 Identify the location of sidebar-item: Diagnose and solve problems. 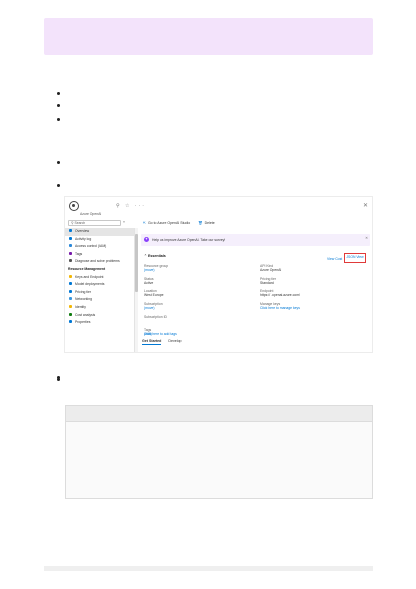
(99, 262).